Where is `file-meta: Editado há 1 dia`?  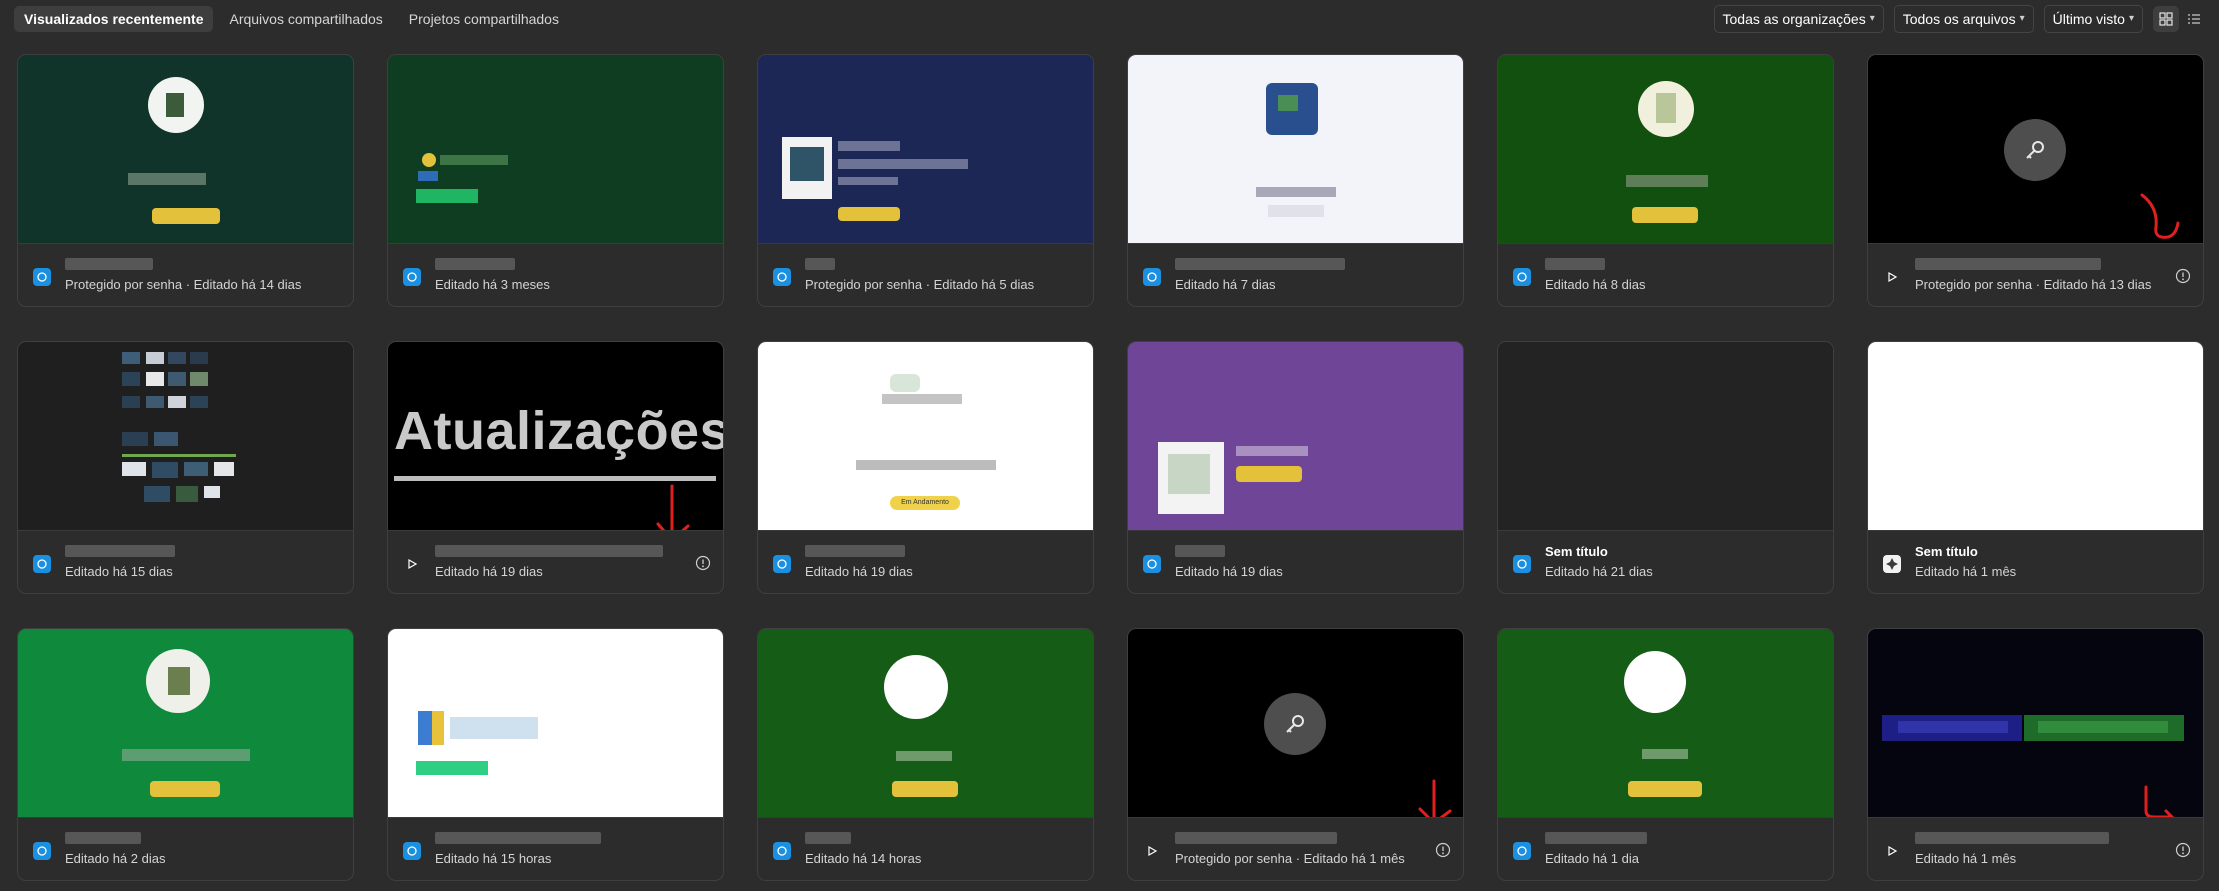
file-meta: Editado há 1 dia is located at coordinates (1665, 848).